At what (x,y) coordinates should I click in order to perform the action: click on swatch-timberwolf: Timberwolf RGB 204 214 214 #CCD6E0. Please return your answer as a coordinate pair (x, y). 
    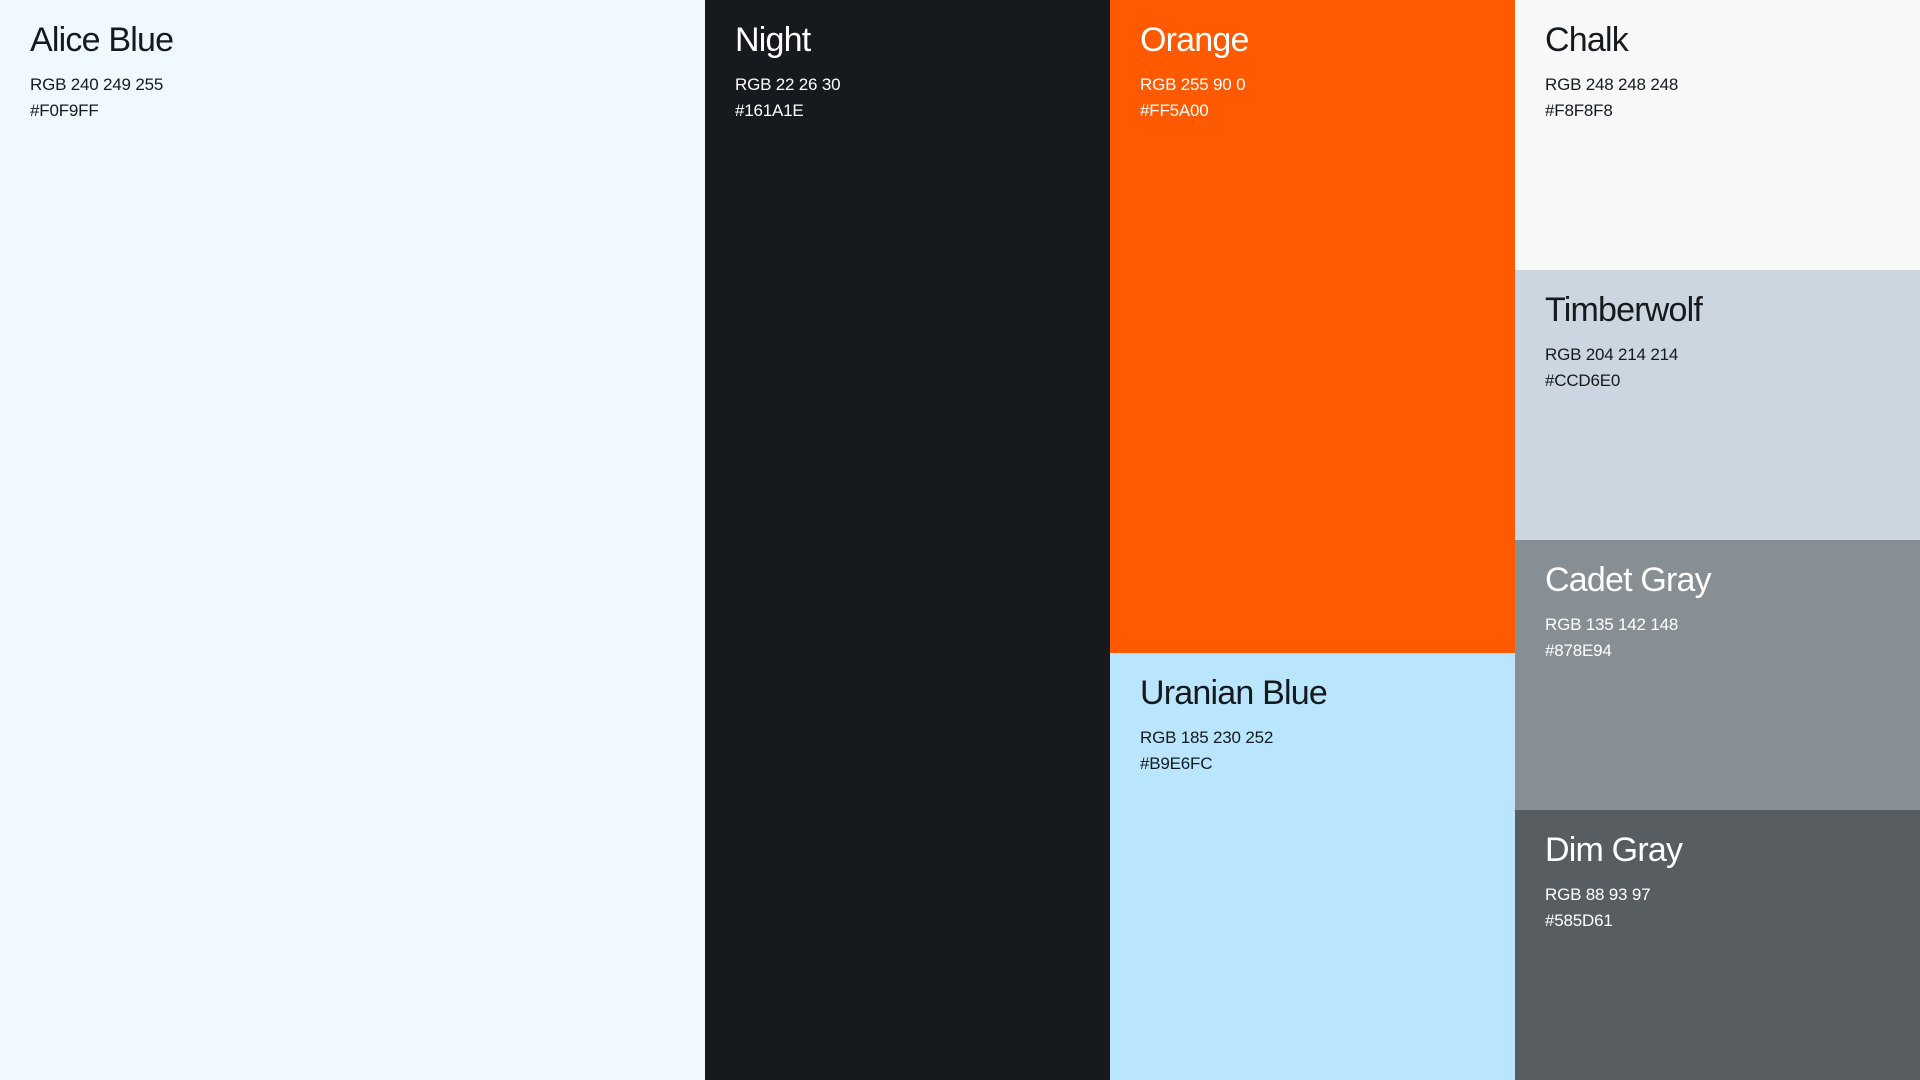
    Looking at the image, I should click on (1717, 405).